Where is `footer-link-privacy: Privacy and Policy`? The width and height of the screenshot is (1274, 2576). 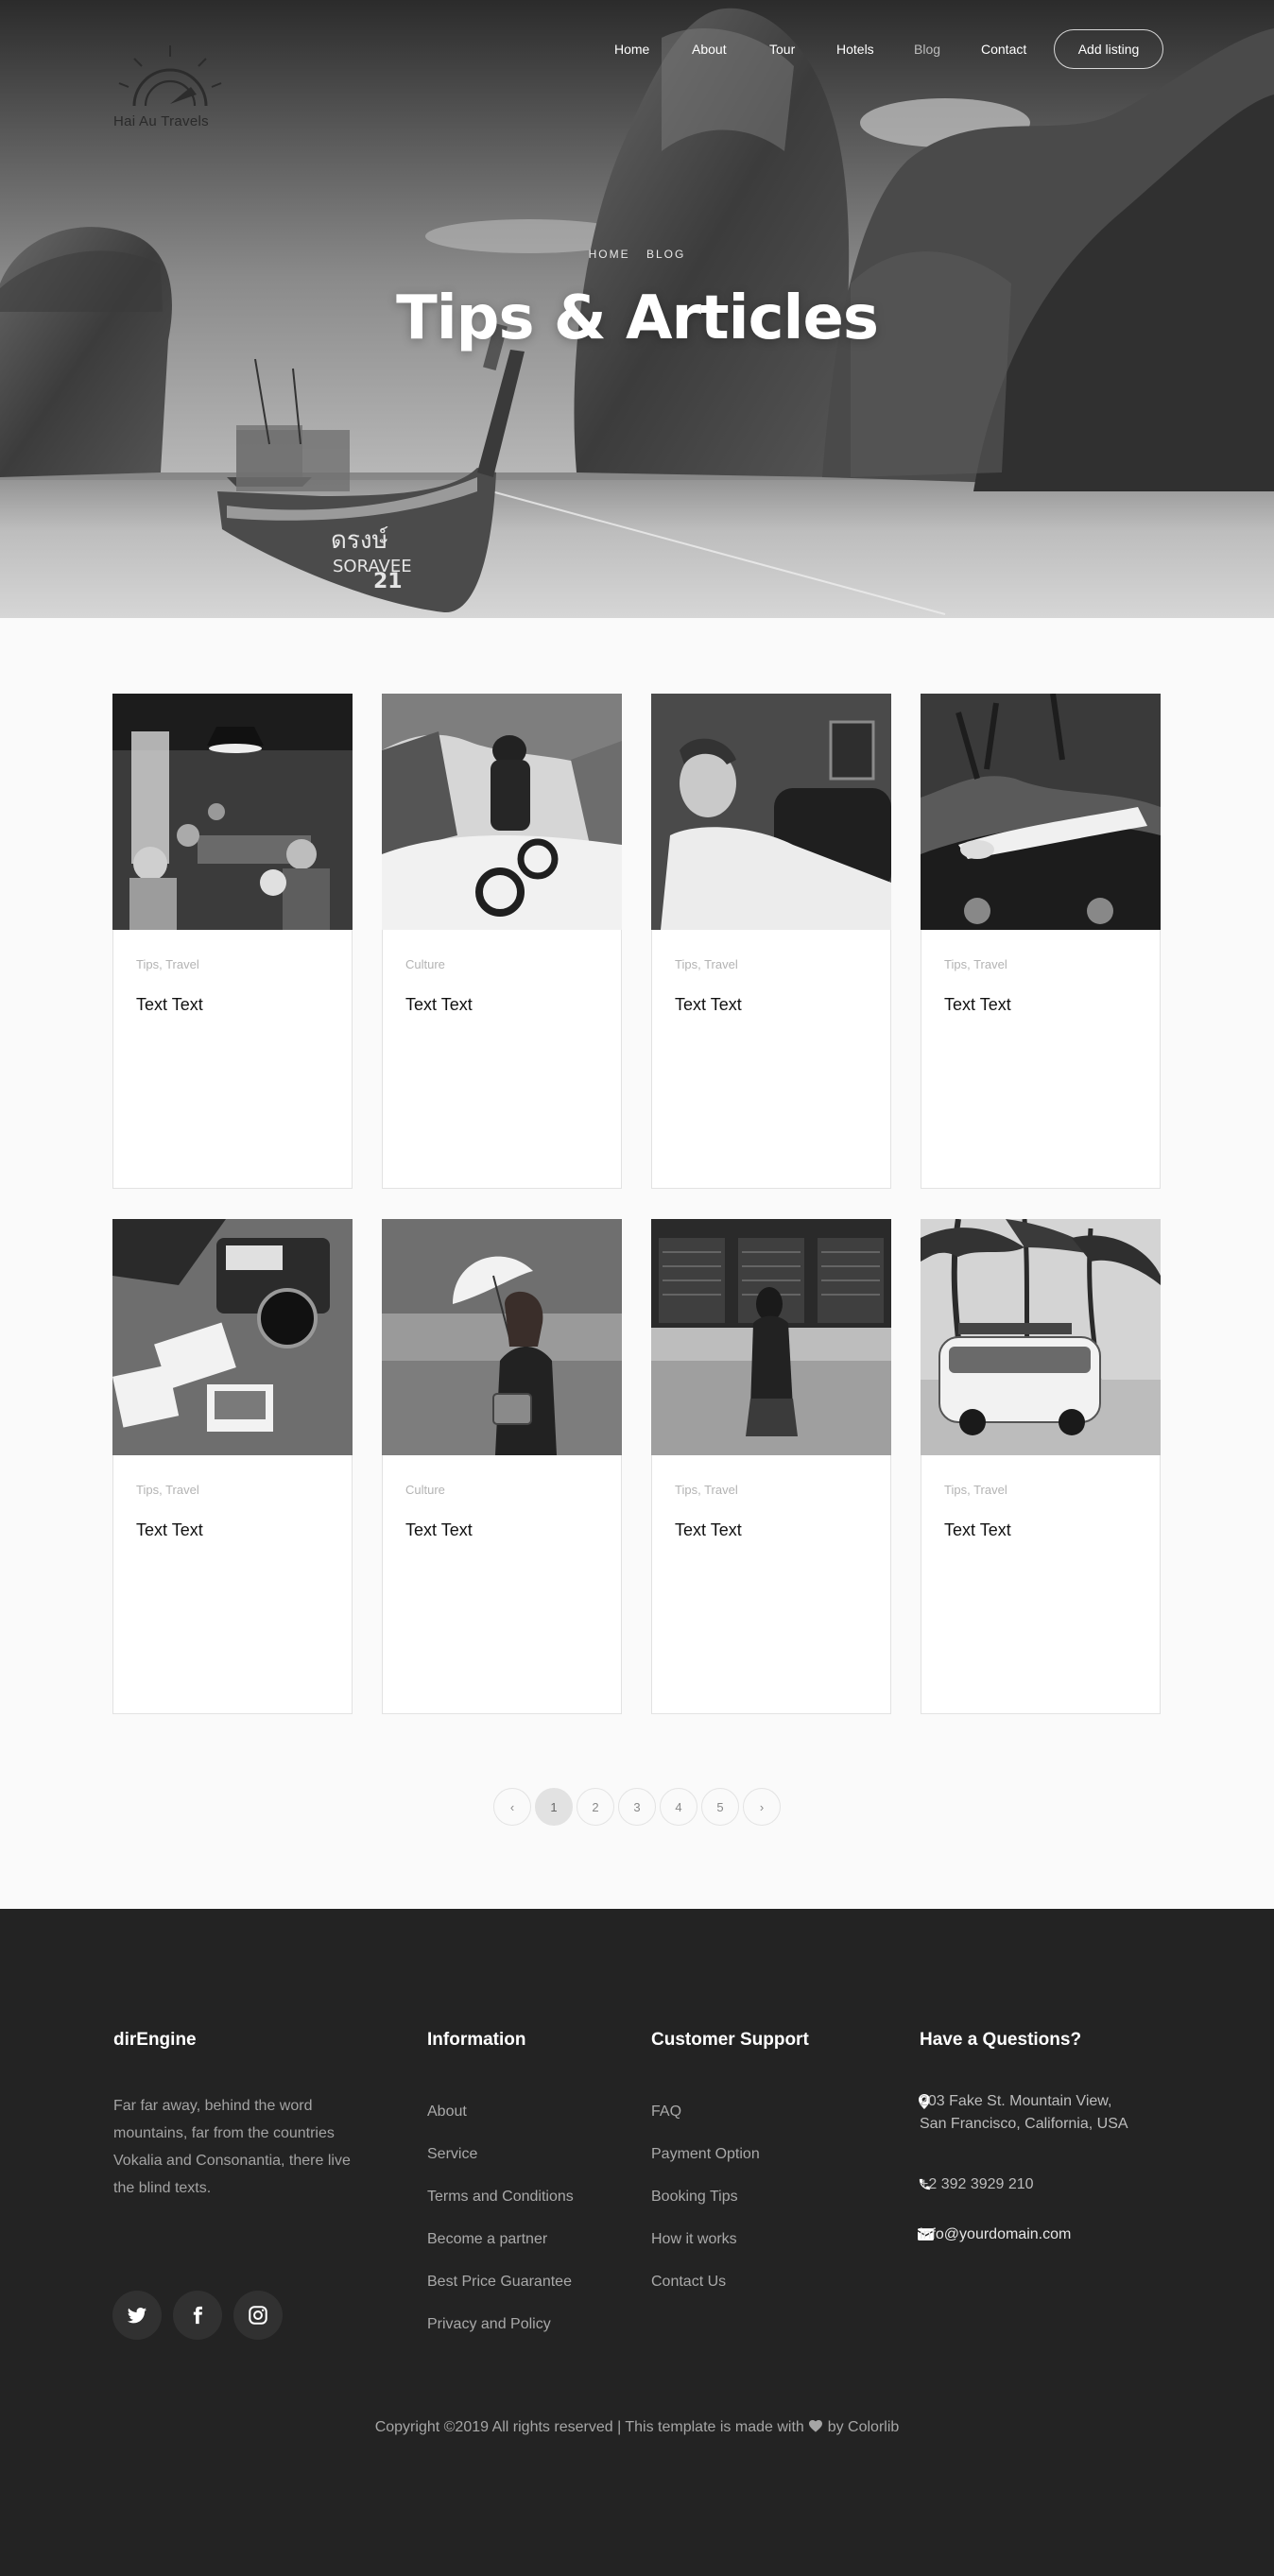
footer-link-privacy: Privacy and Policy is located at coordinates (489, 2324).